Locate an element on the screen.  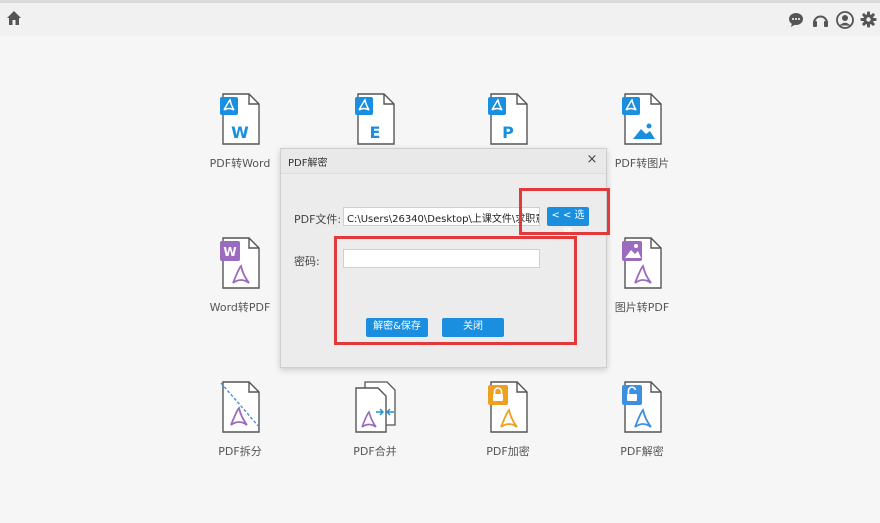
tool-label: PDF加密 is located at coordinates (508, 451).